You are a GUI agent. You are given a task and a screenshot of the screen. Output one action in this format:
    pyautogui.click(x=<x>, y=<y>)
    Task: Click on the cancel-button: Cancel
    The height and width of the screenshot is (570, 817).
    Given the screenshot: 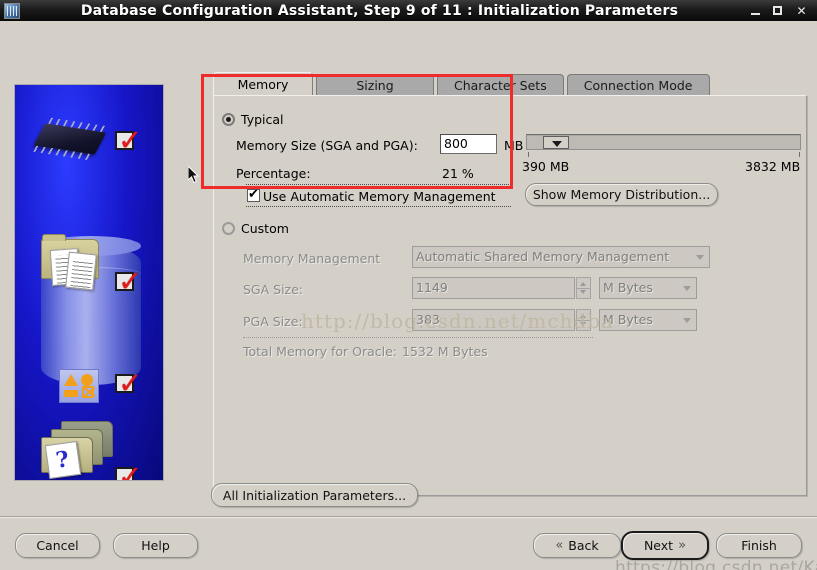 What is the action you would take?
    pyautogui.click(x=57, y=545)
    